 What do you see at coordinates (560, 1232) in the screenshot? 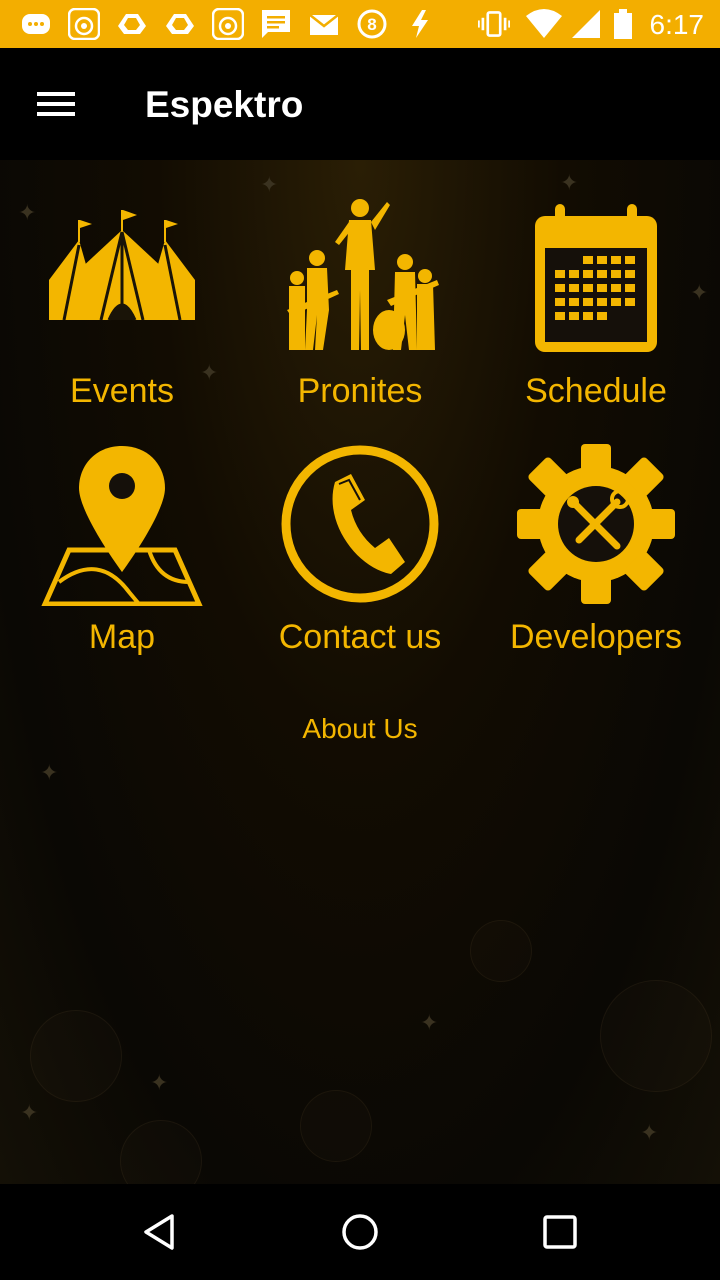
I see `recents-icon` at bounding box center [560, 1232].